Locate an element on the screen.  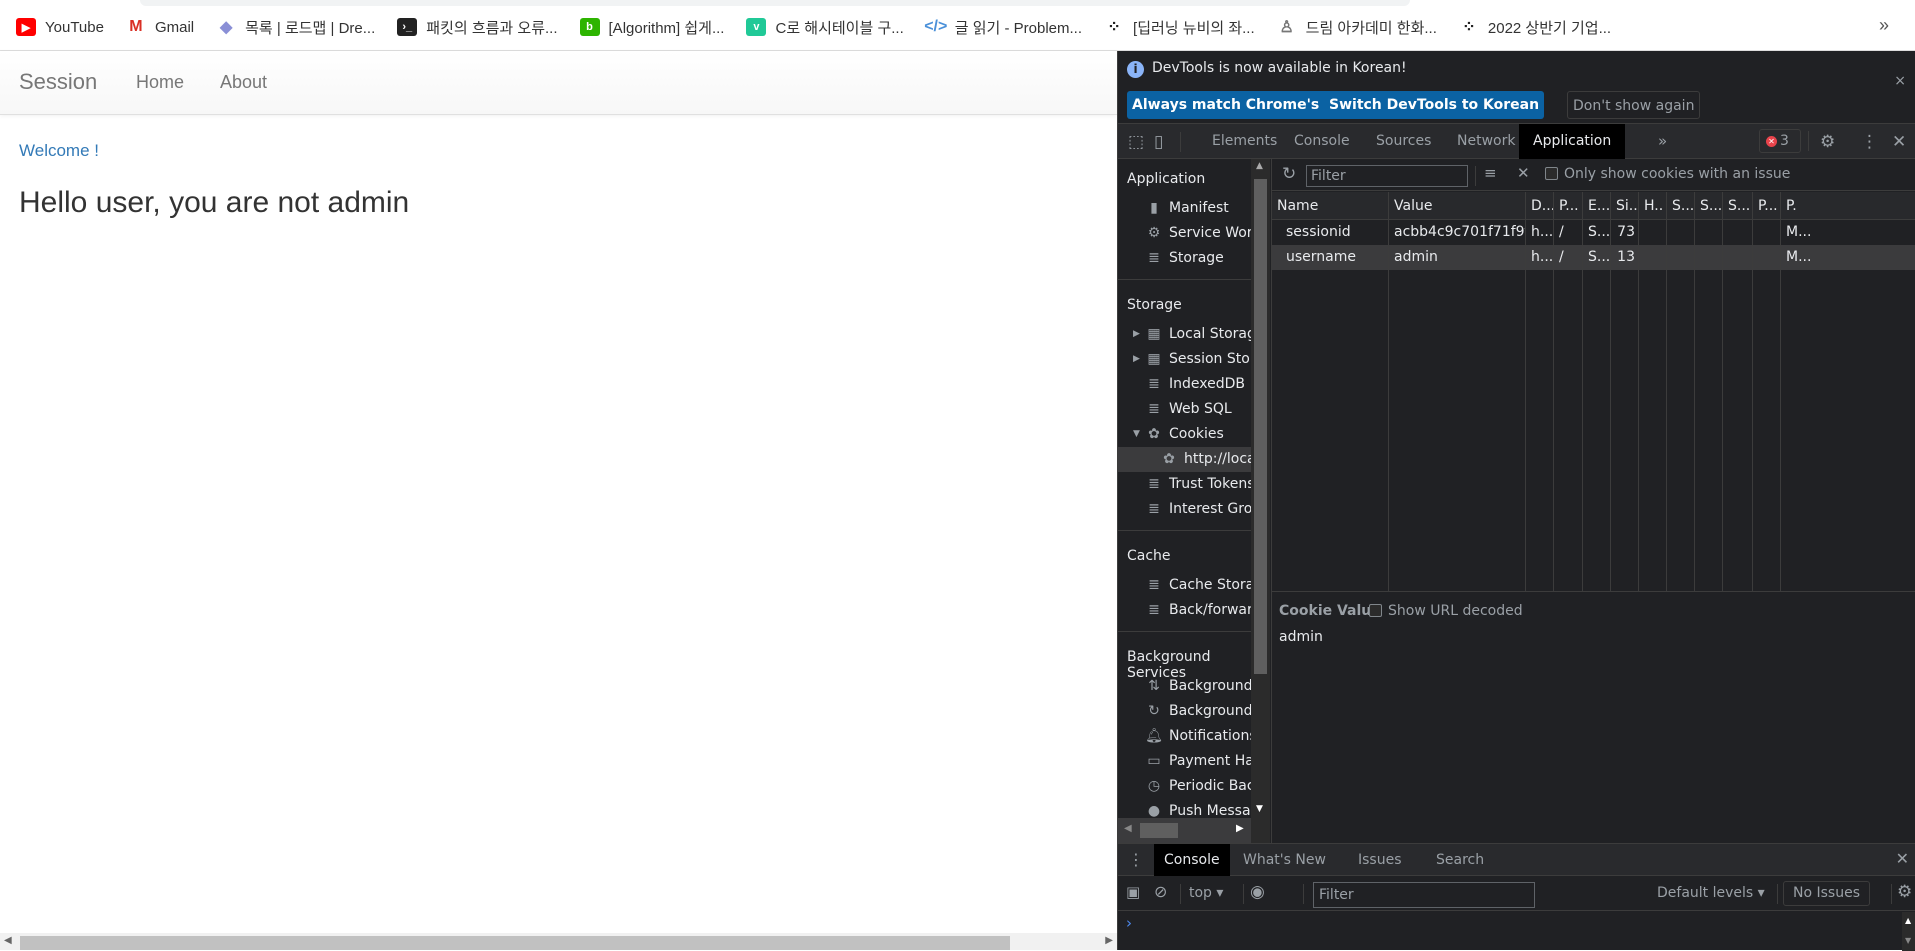
only-issues-checkbox is located at coordinates (1551, 174).